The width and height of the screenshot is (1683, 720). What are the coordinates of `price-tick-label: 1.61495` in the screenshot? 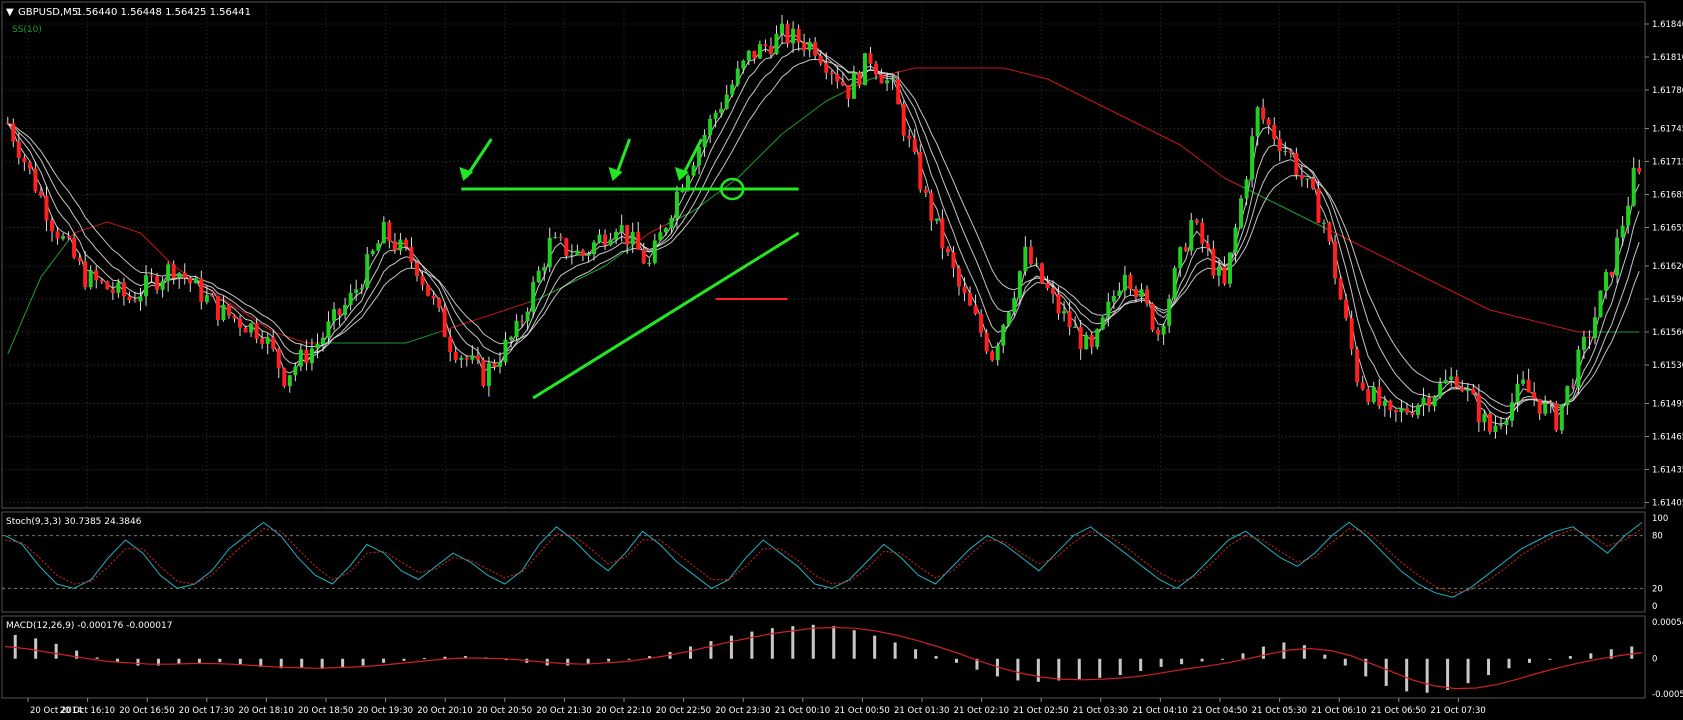 It's located at (1667, 405).